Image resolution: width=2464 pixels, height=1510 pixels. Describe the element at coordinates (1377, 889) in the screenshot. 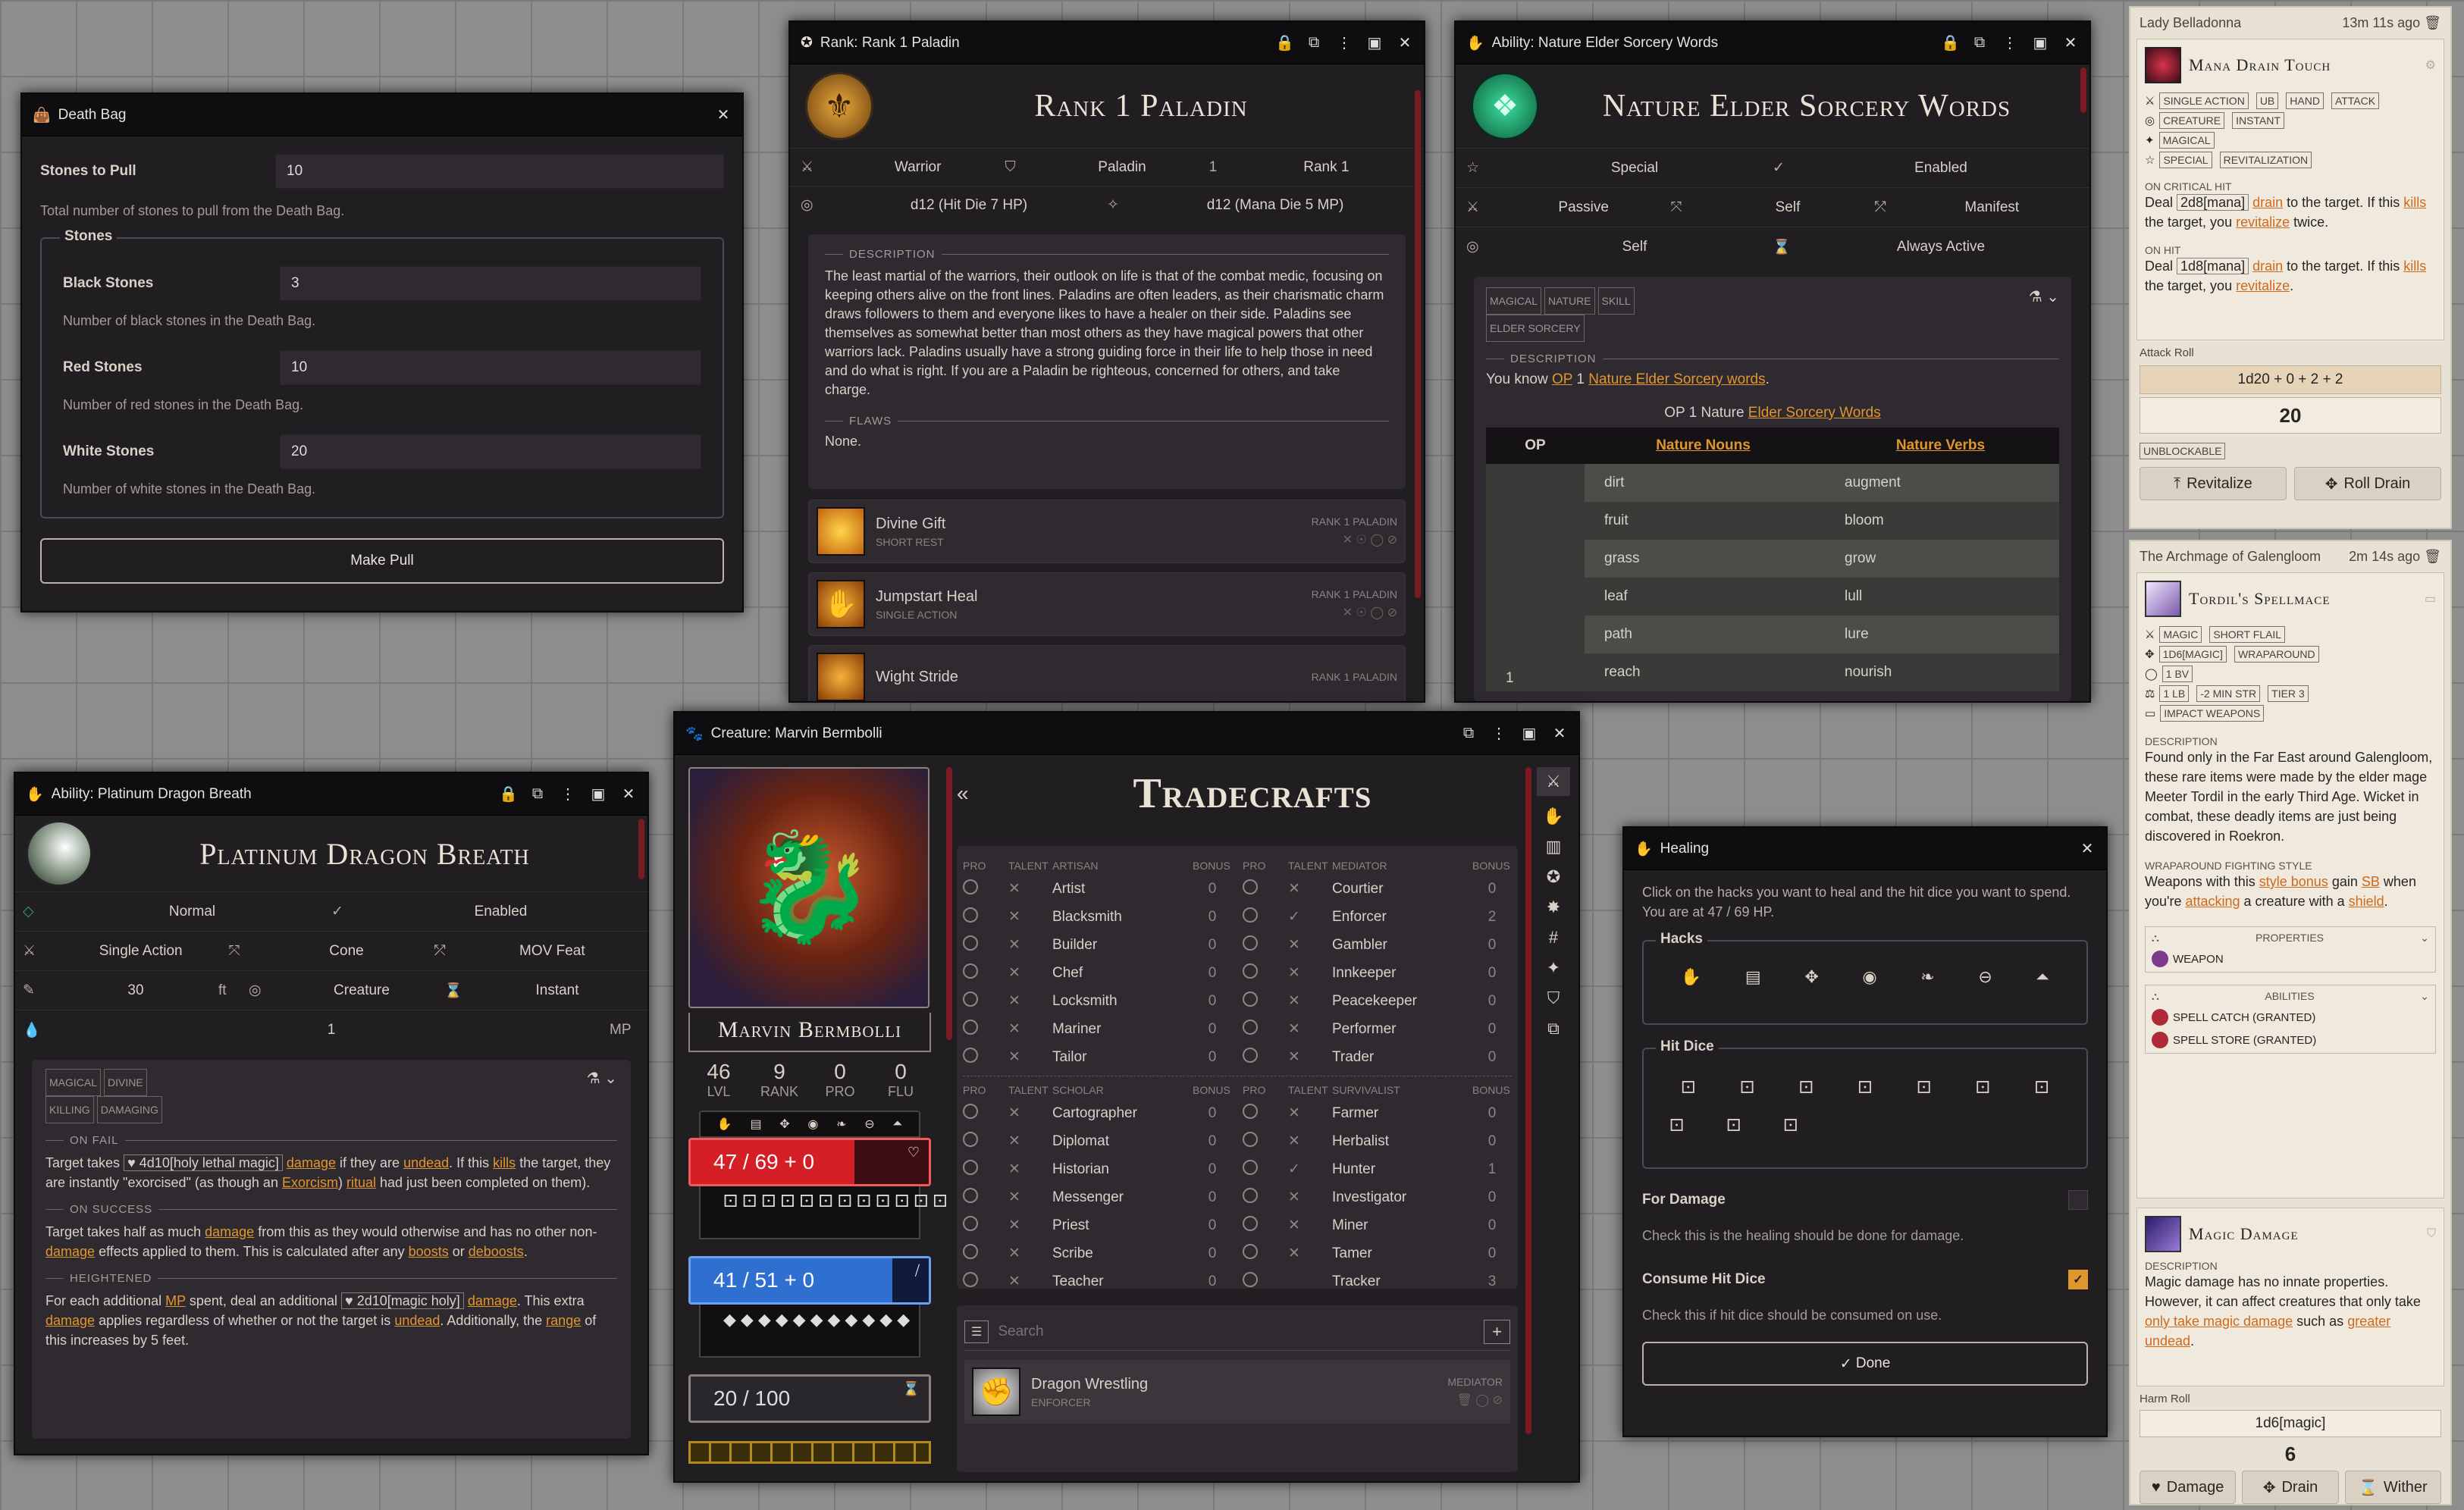

I see `tradecraft-row: ✕ Courtier 0` at that location.